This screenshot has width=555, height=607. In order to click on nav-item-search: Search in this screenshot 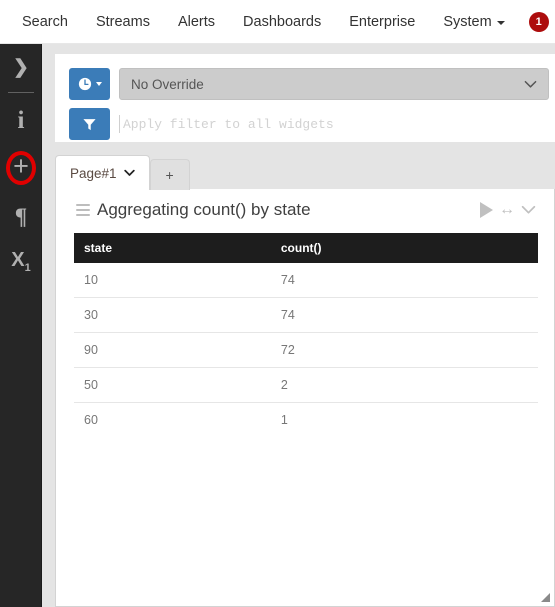, I will do `click(45, 22)`.